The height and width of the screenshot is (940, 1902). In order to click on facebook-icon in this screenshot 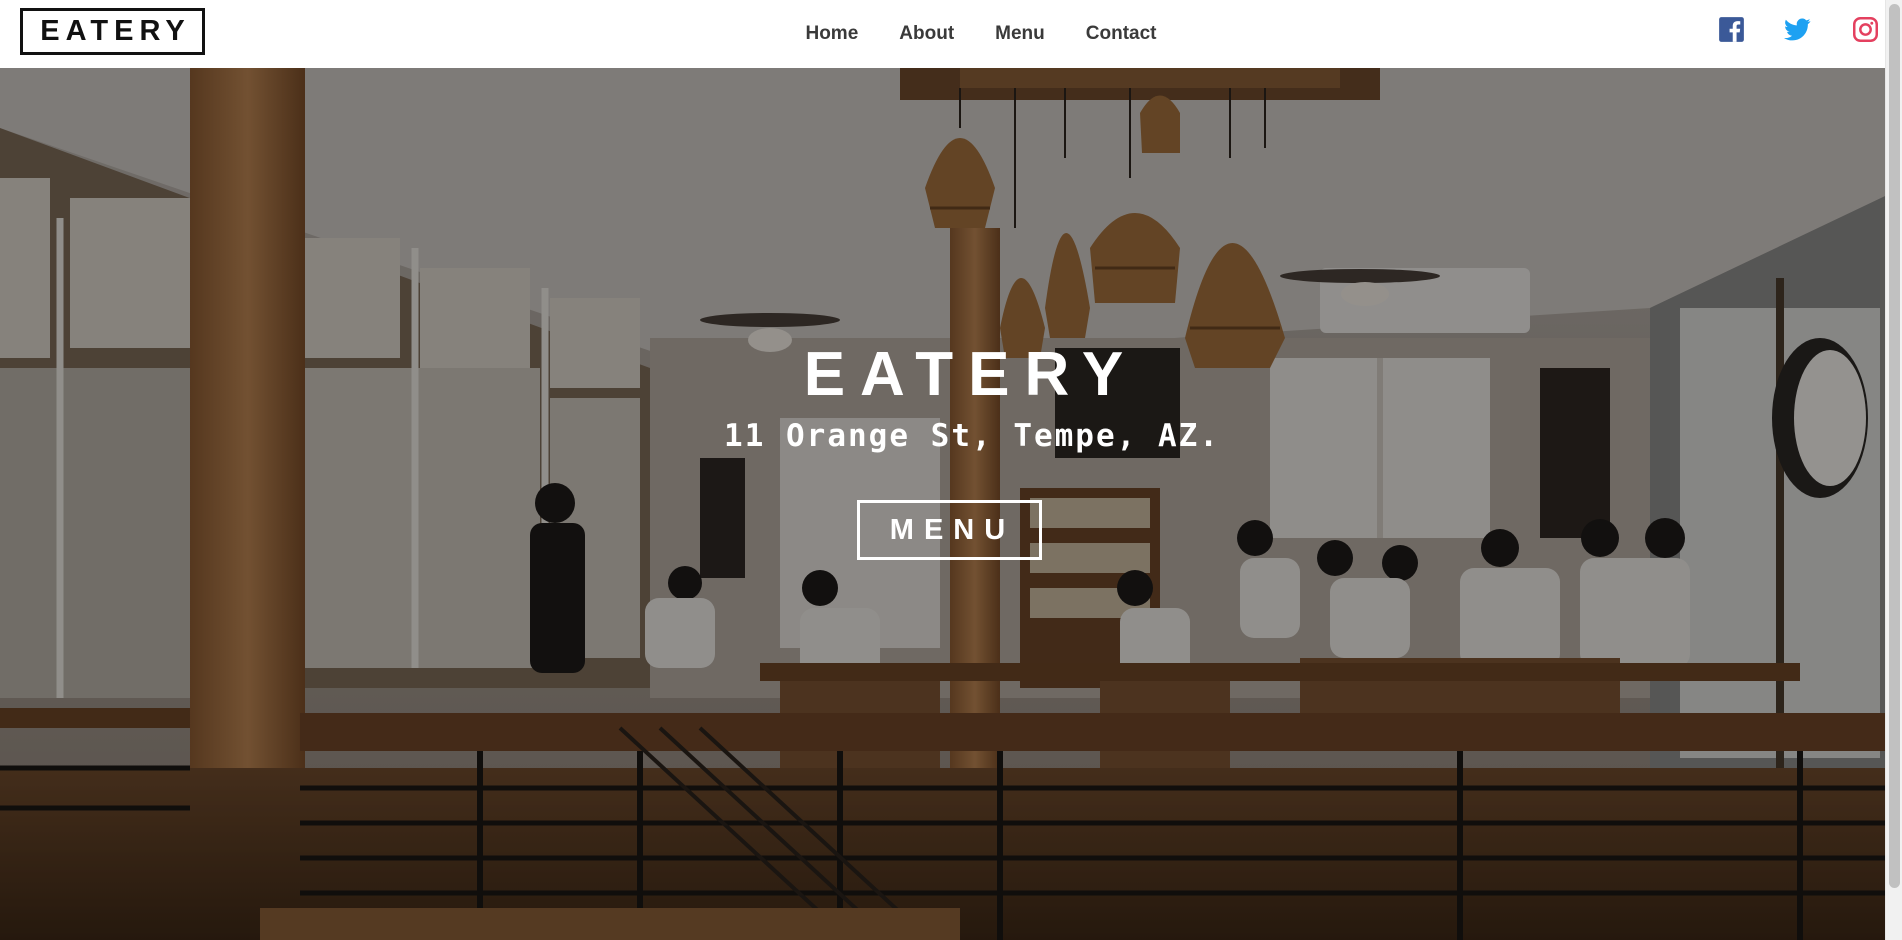, I will do `click(1731, 29)`.